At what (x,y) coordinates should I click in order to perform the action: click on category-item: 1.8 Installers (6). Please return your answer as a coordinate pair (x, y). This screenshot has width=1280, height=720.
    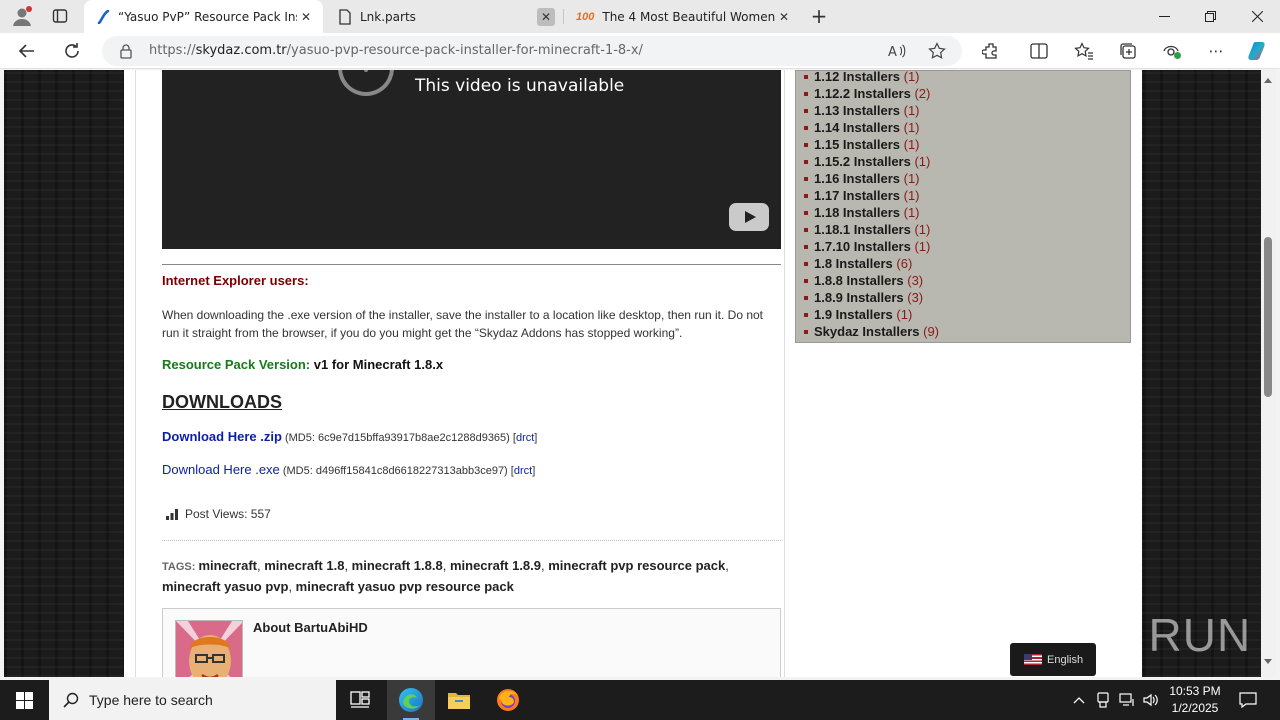
    Looking at the image, I should click on (871, 263).